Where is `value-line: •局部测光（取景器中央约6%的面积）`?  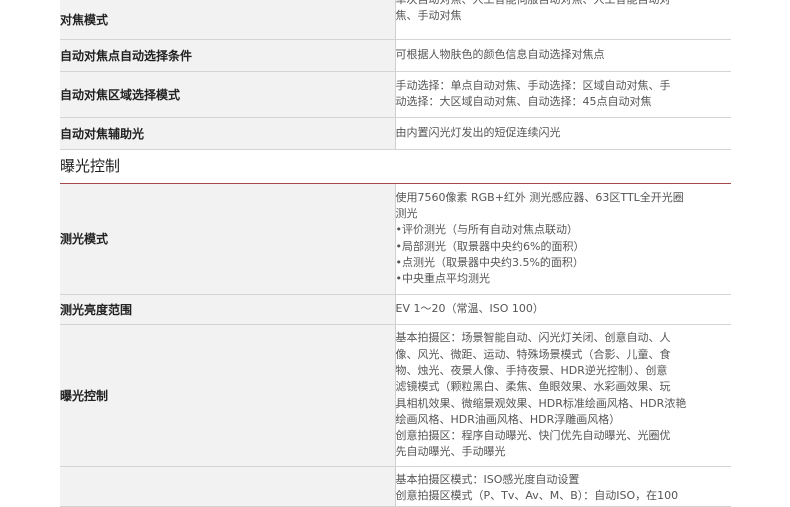
value-line: •局部测光（取景器中央约6%的面积） is located at coordinates (564, 247).